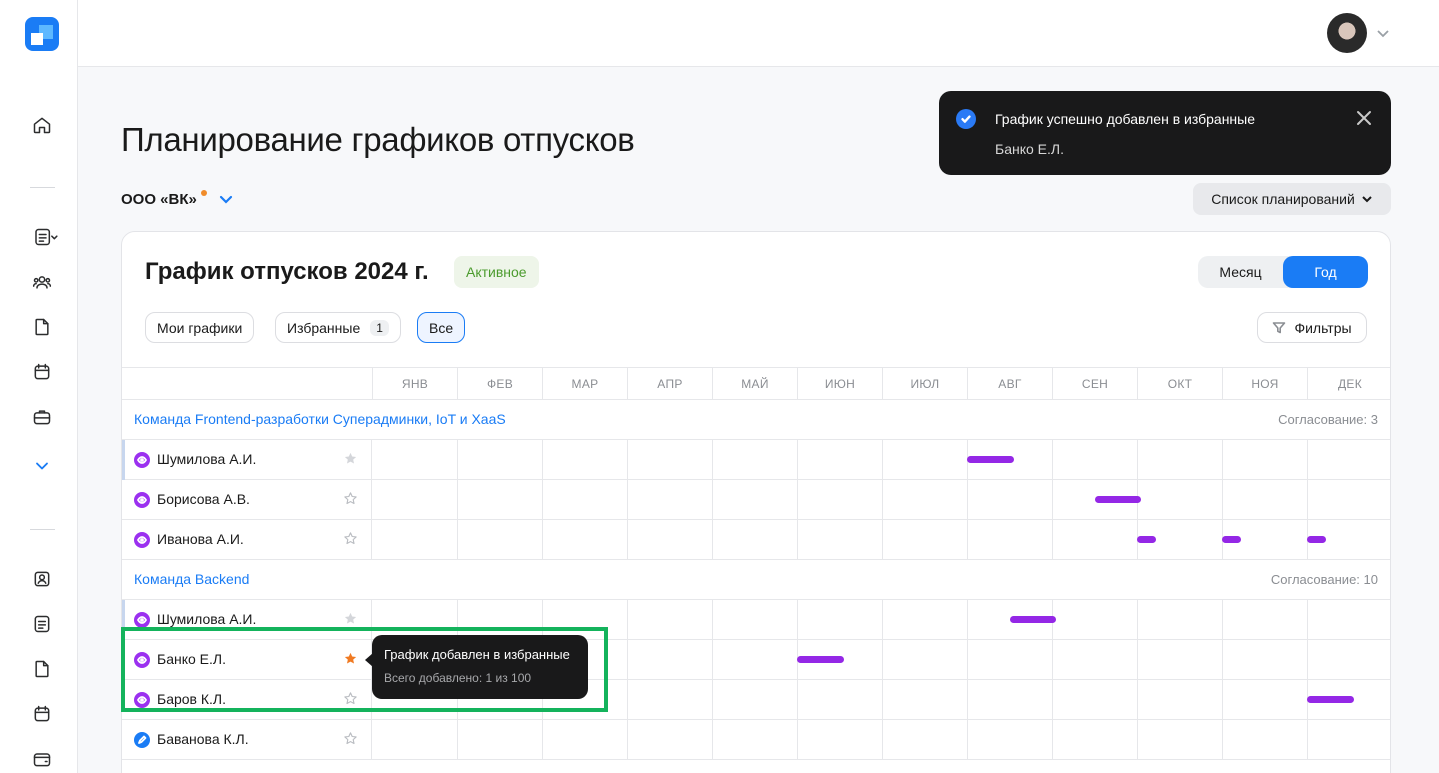  I want to click on profile-card-icon, so click(42, 579).